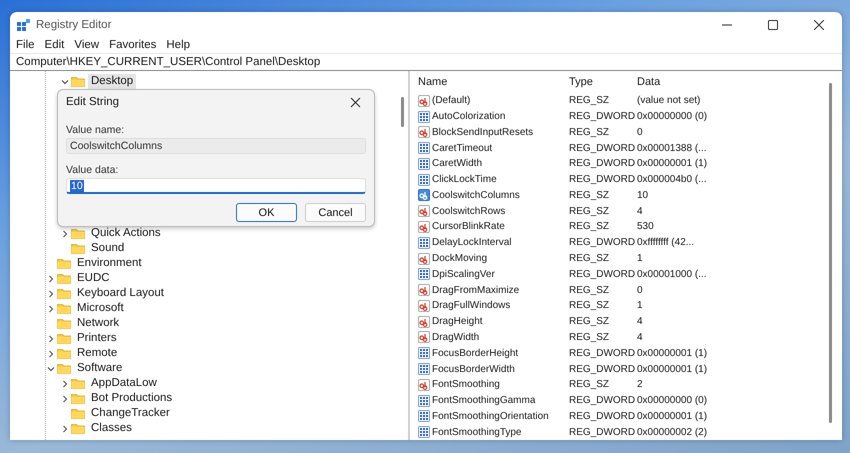  What do you see at coordinates (490, 416) in the screenshot?
I see `value-name: FontSmoothingOrientation` at bounding box center [490, 416].